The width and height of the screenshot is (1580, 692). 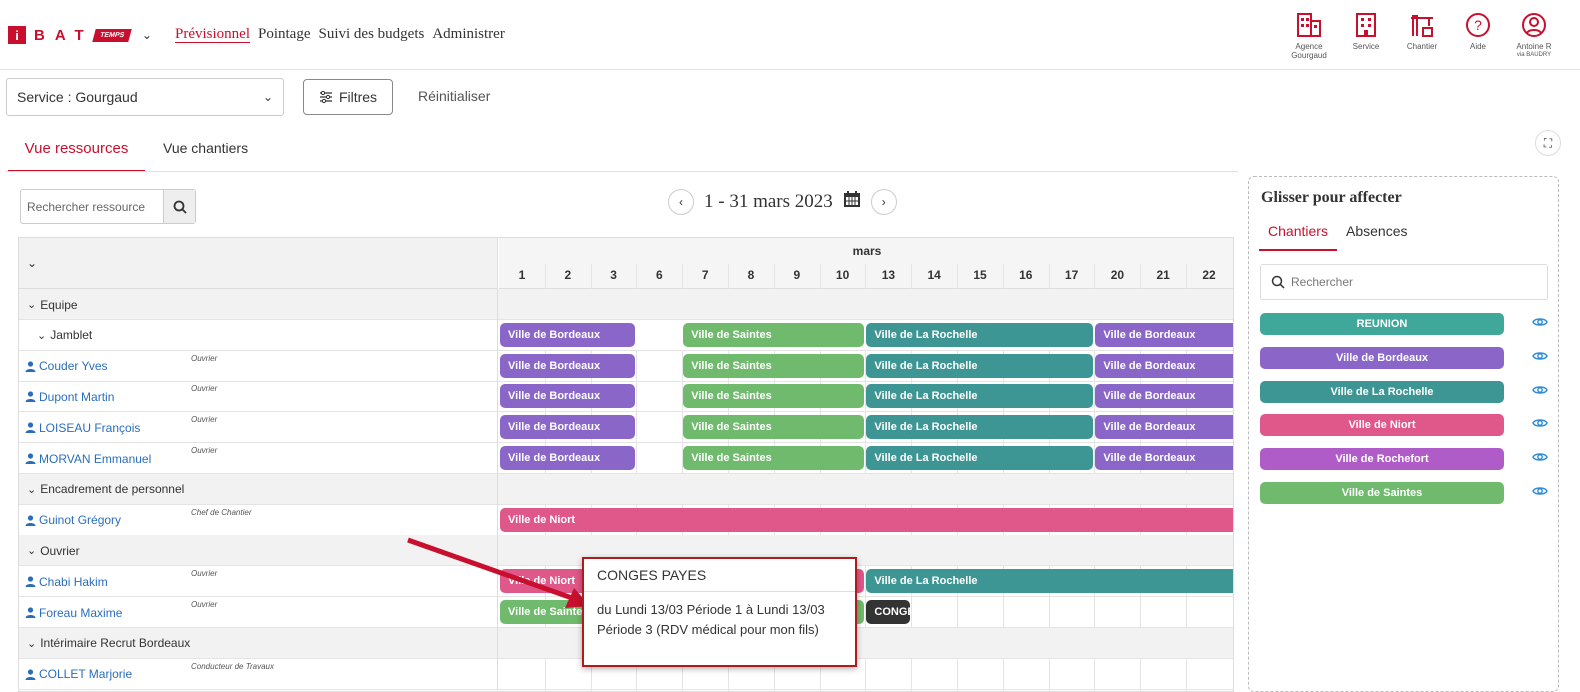 I want to click on assignment-bar: CONGES, so click(x=888, y=612).